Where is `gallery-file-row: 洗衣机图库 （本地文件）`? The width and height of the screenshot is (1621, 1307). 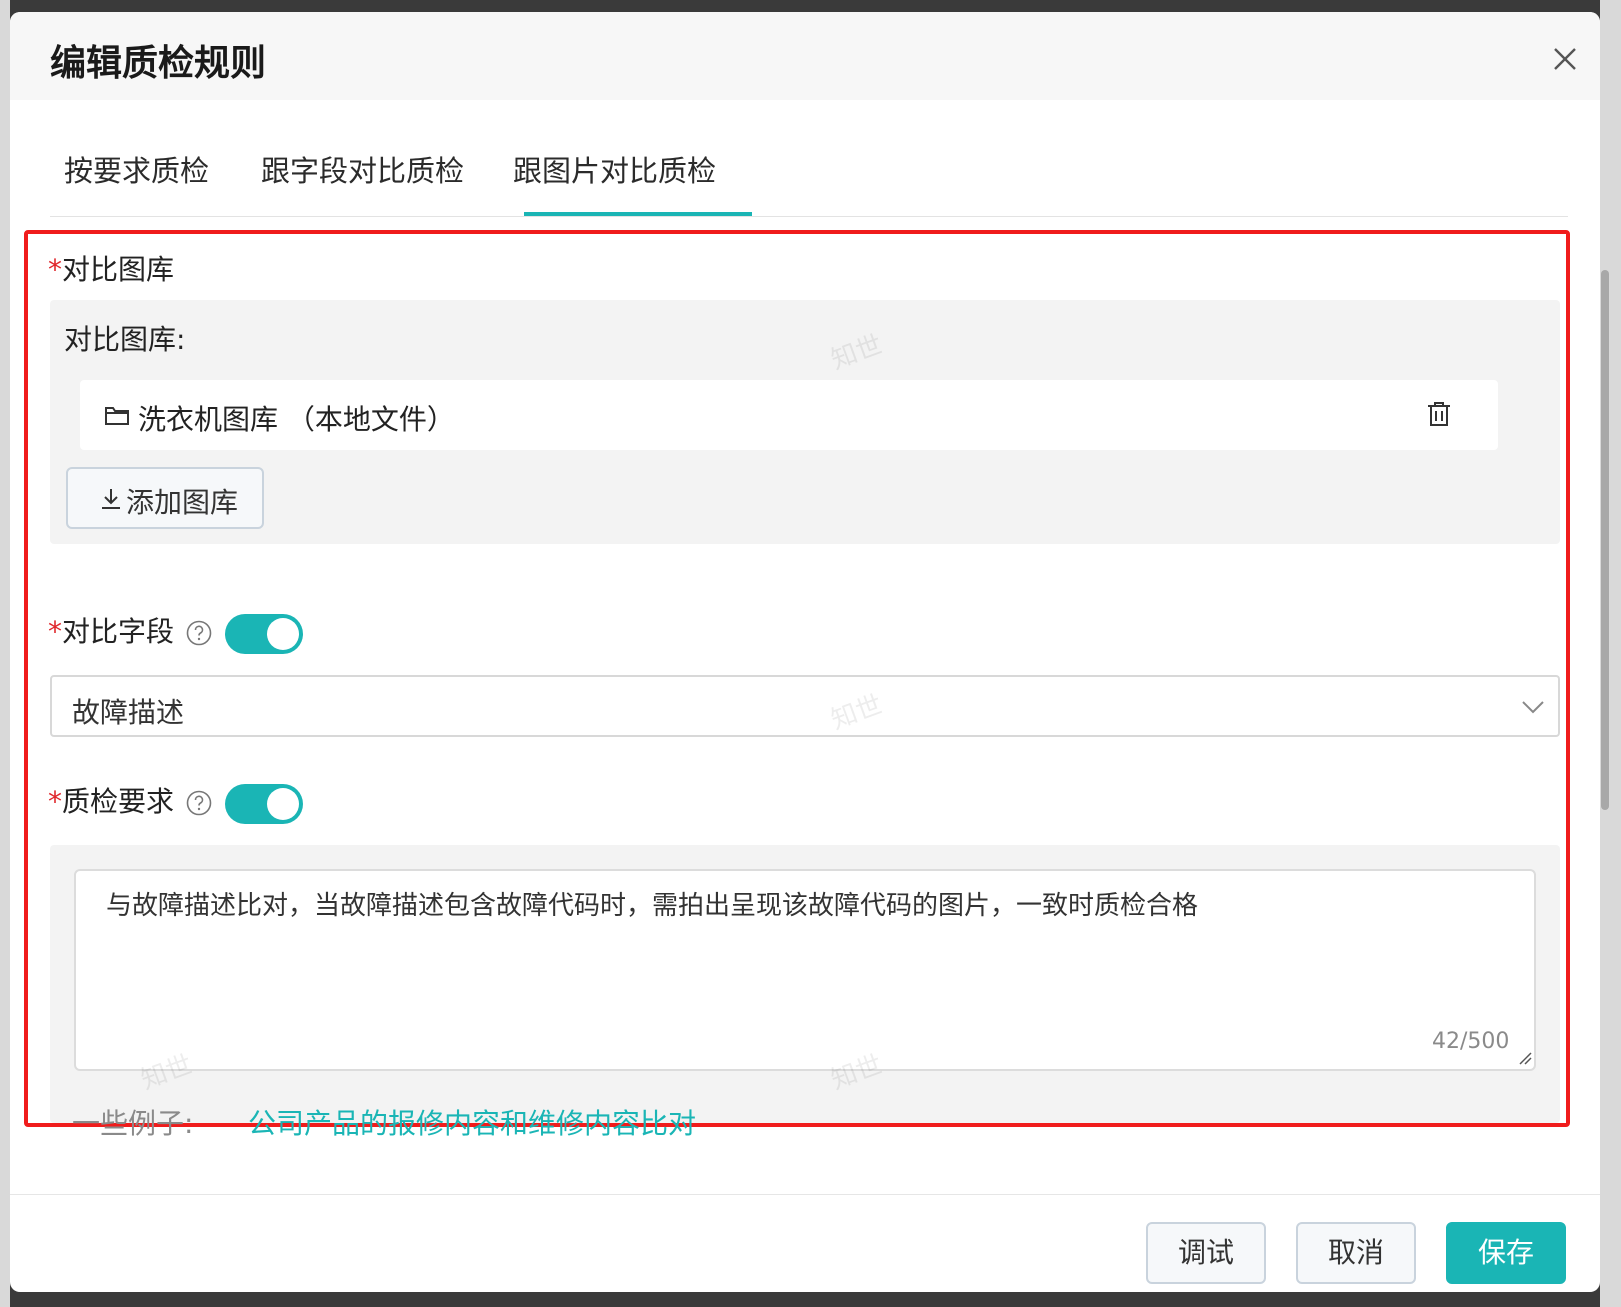 gallery-file-row: 洗衣机图库 （本地文件） is located at coordinates (789, 415).